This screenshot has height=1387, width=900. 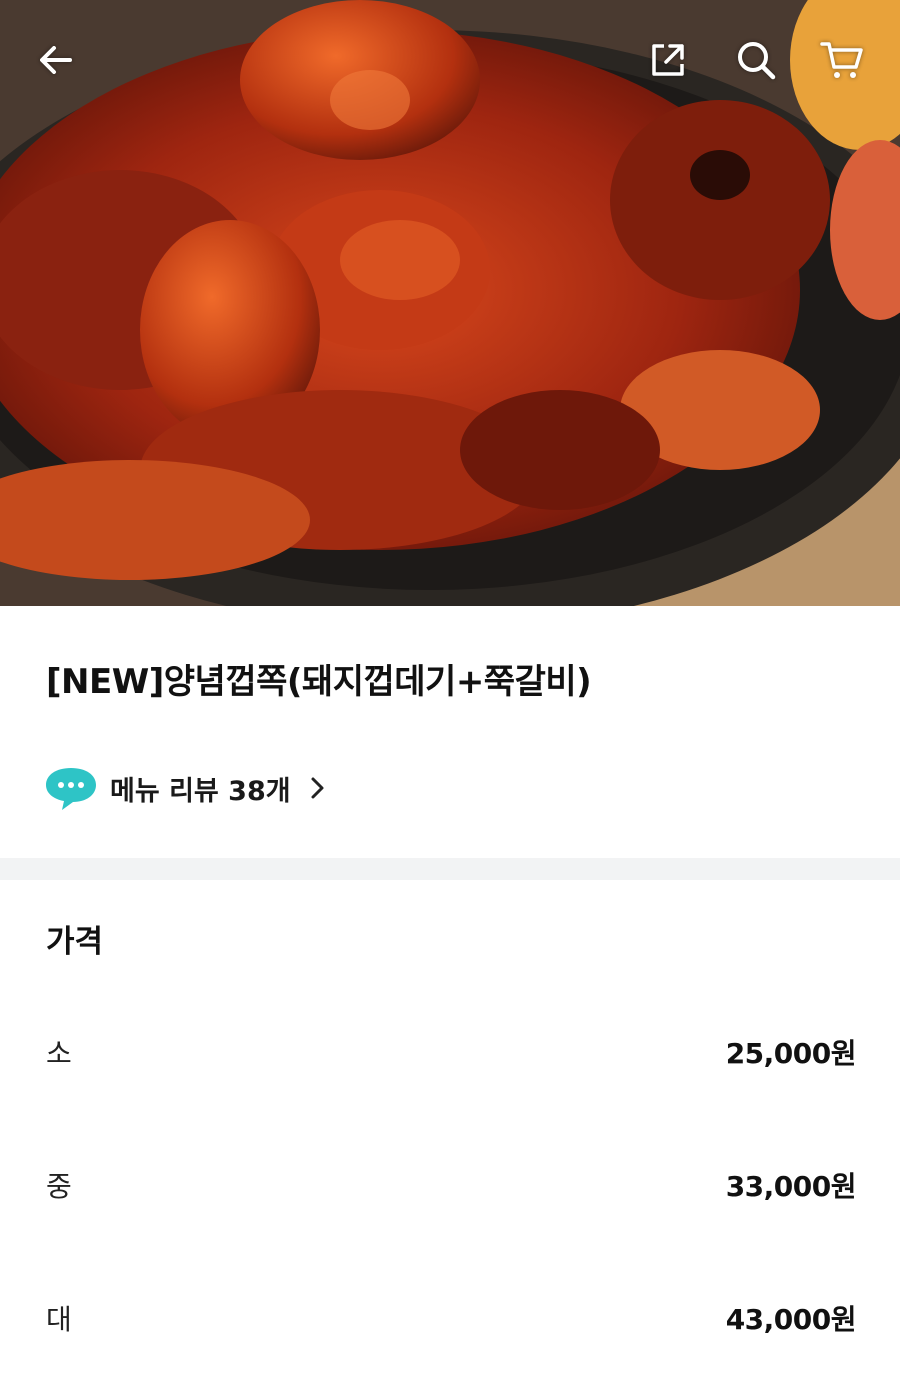 What do you see at coordinates (791, 1186) in the screenshot?
I see `price-amount: 33,000원` at bounding box center [791, 1186].